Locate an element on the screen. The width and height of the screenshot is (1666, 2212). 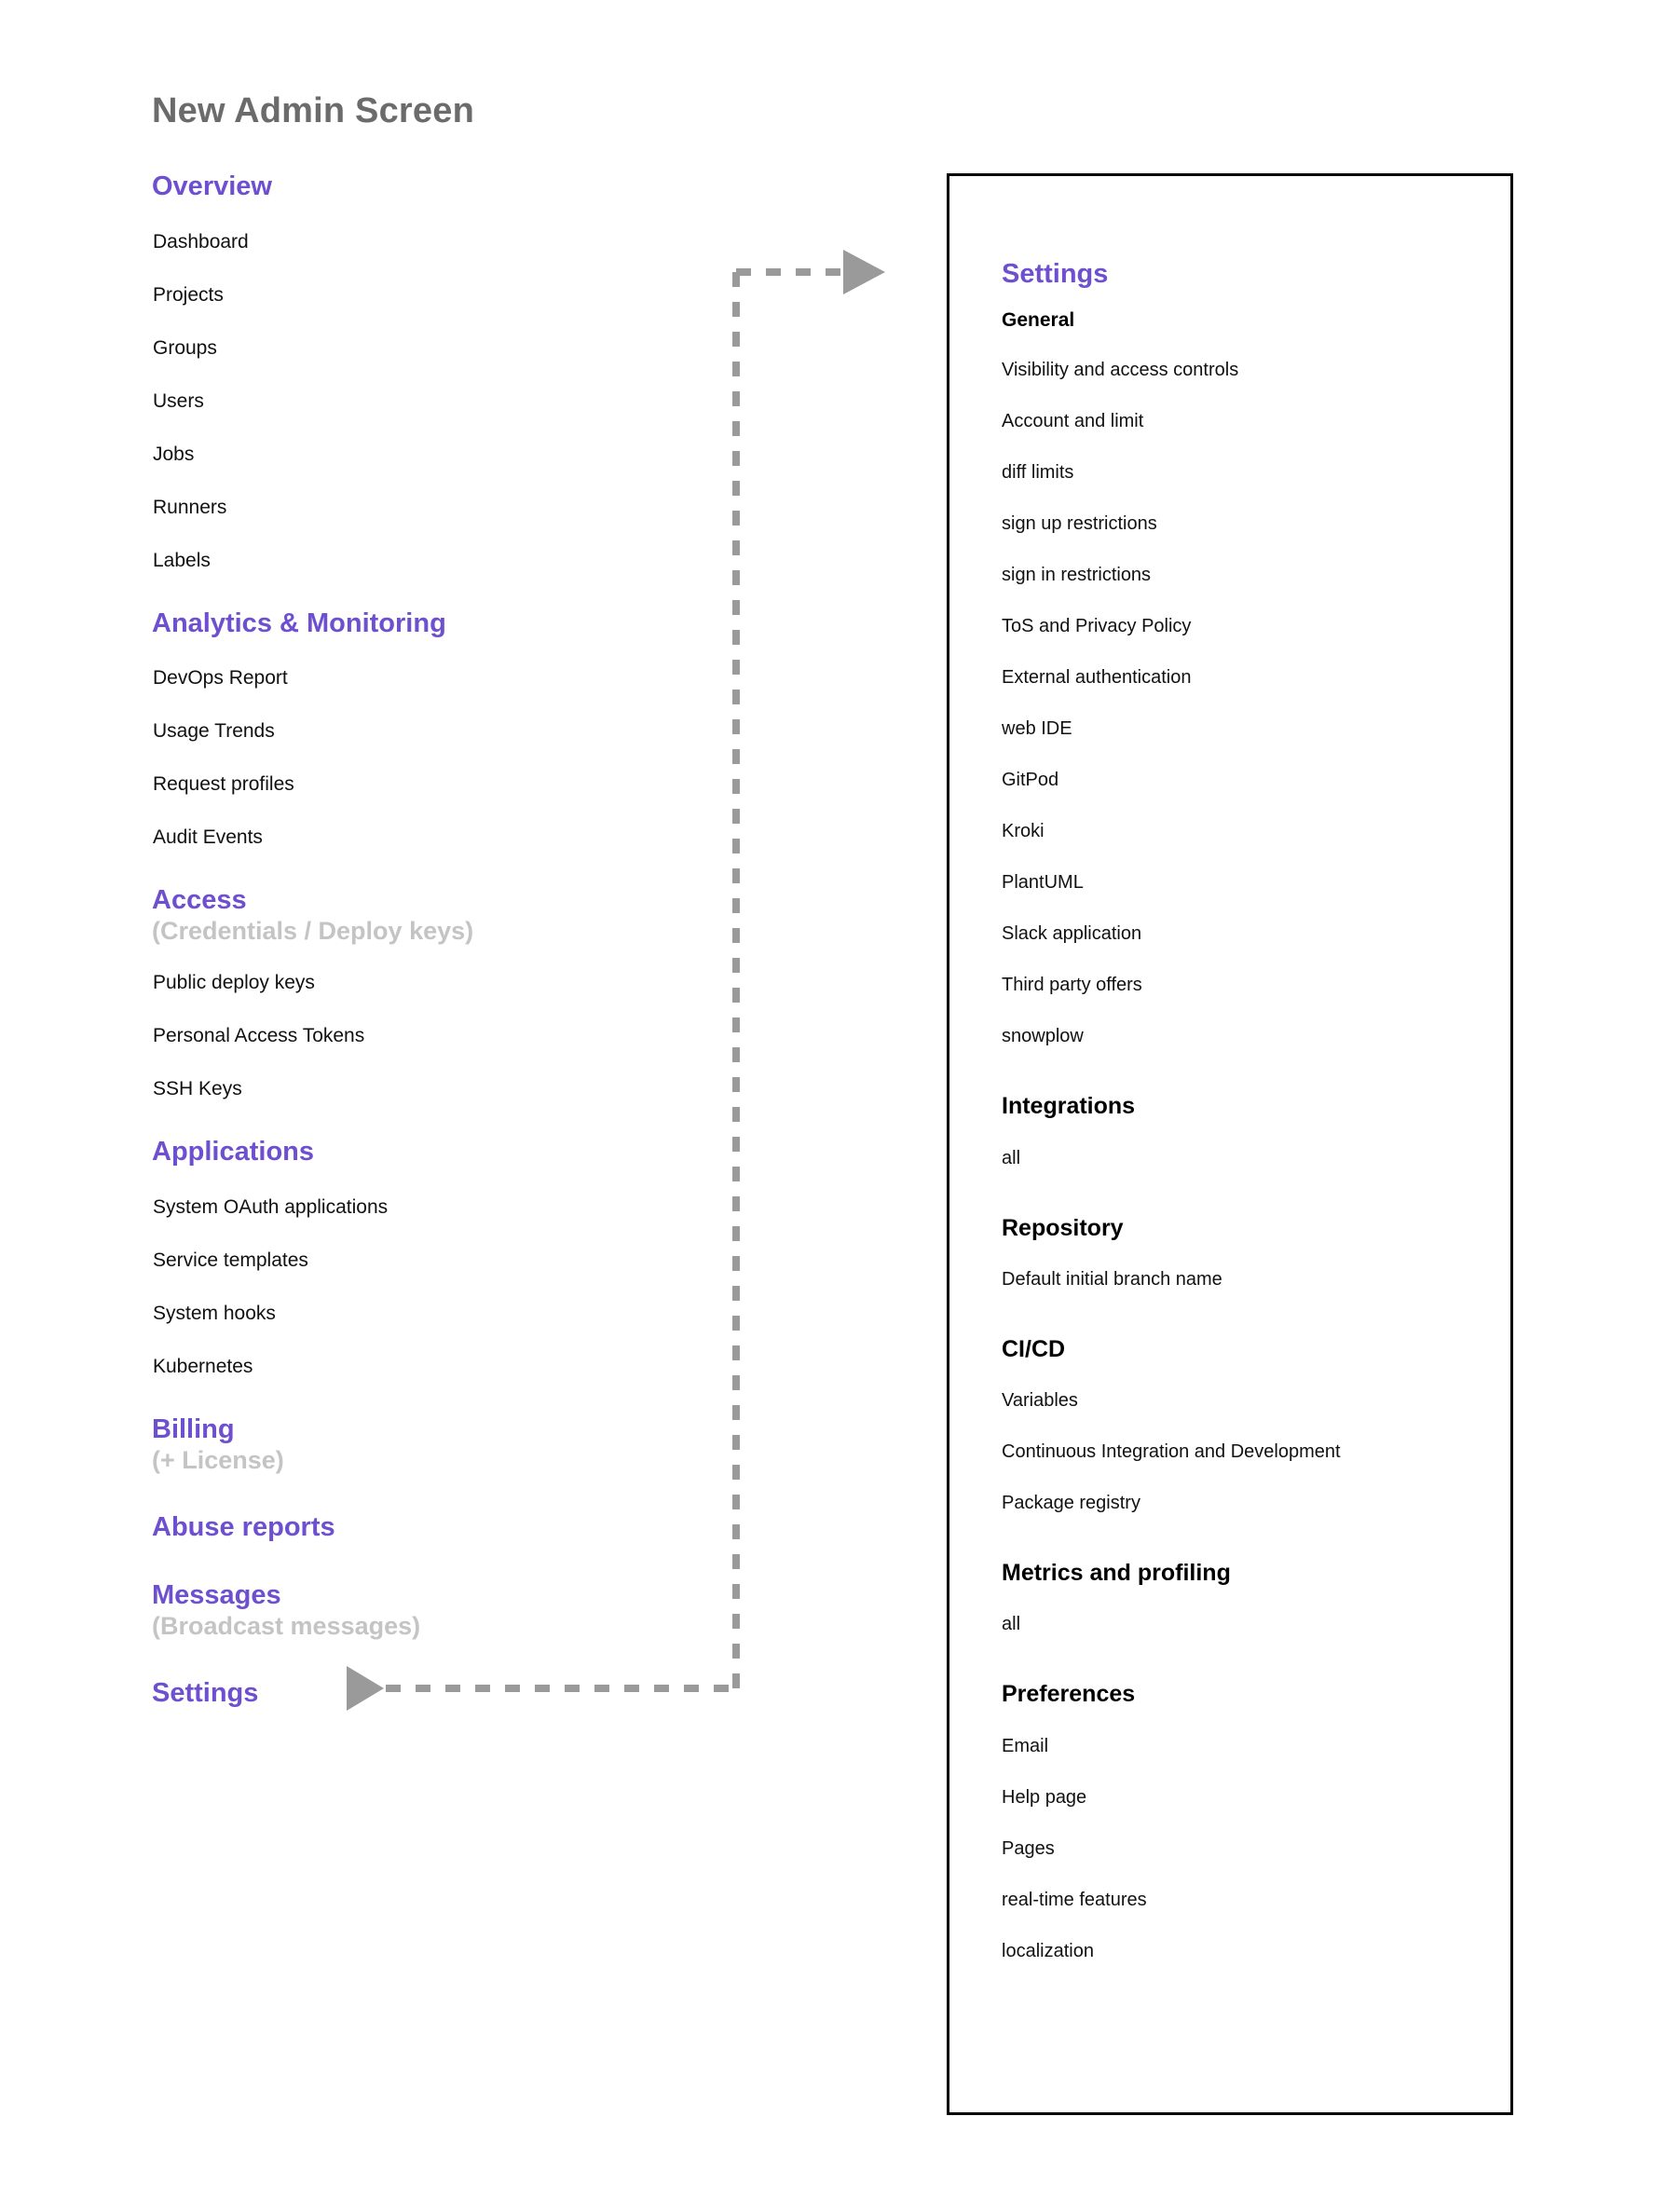
settings-section-heading-preferences: Preferences is located at coordinates (1069, 1694).